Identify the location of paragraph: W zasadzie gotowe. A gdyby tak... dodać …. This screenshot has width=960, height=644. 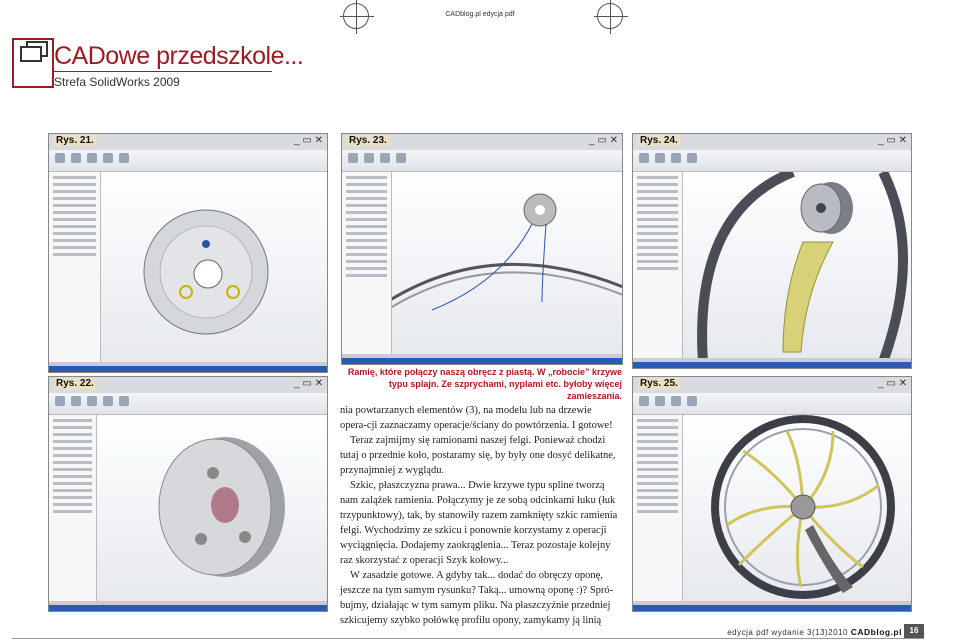
(477, 598).